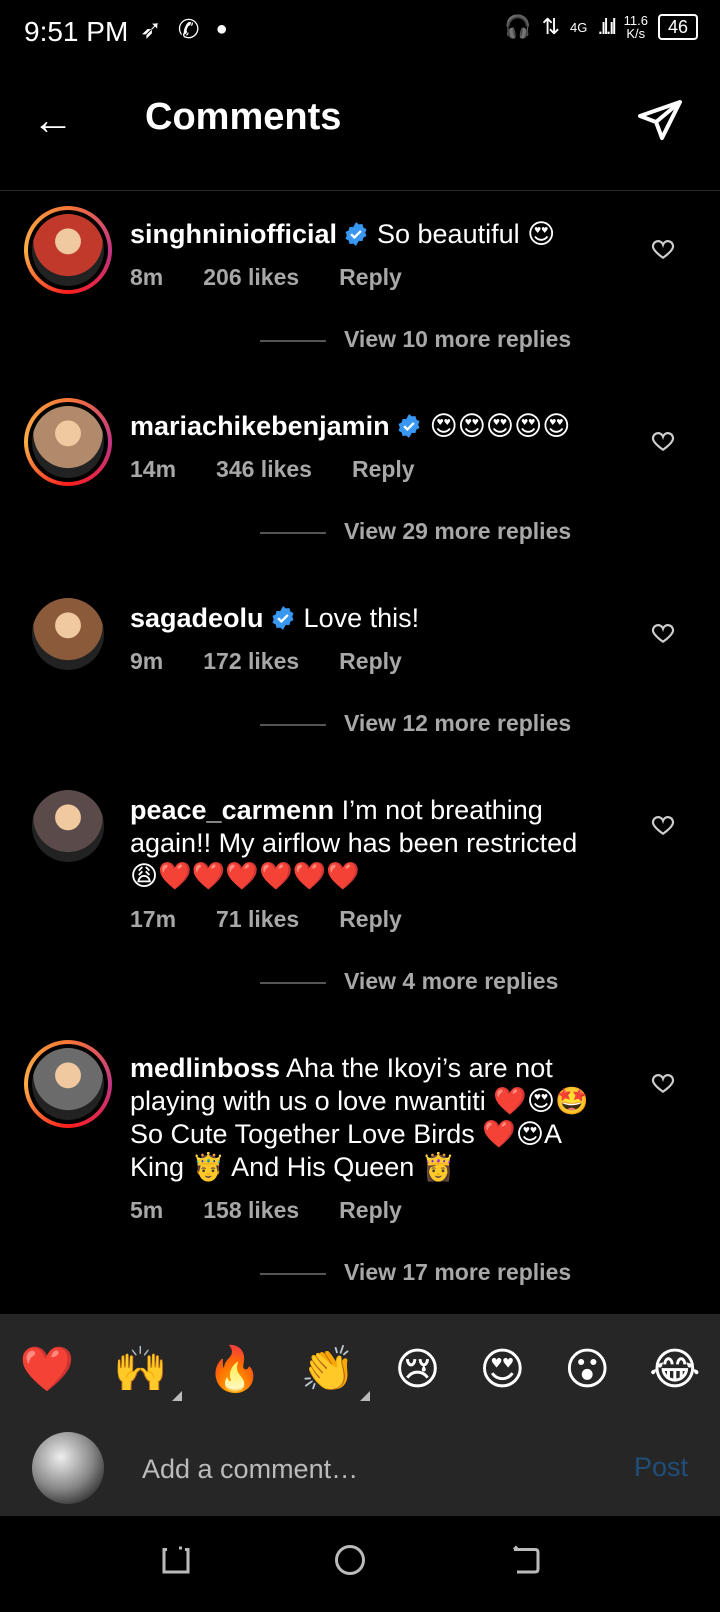 The height and width of the screenshot is (1612, 720). I want to click on comment-input, so click(362, 1469).